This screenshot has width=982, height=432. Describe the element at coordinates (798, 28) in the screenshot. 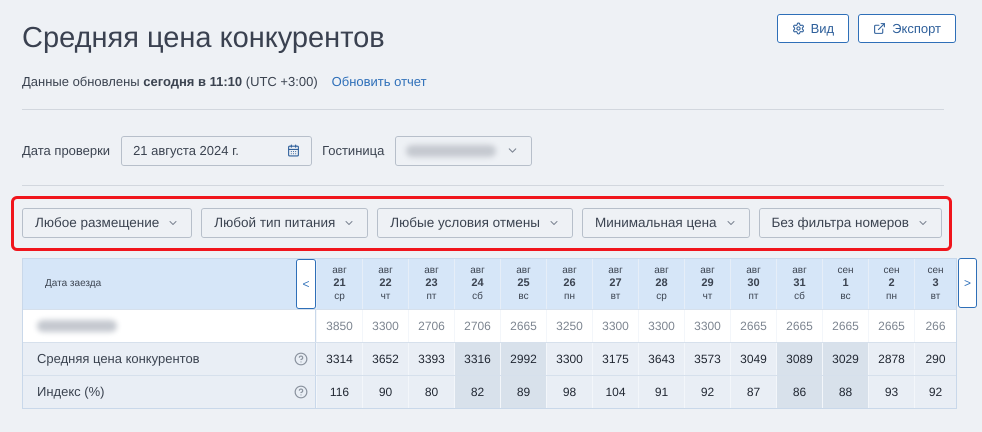

I see `settings-icon` at that location.